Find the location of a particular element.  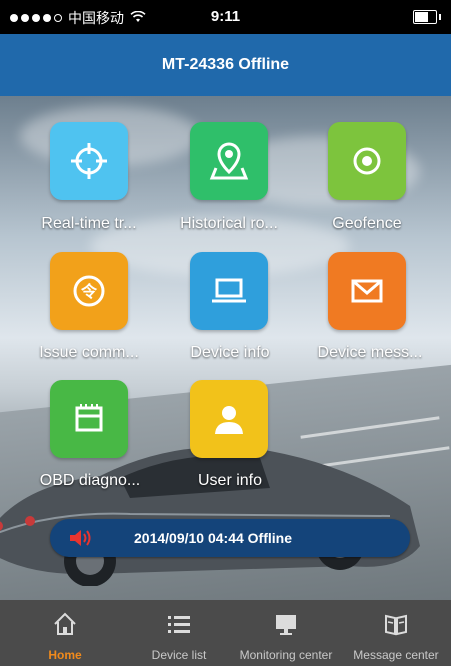

user-info-label: User info is located at coordinates (230, 480).